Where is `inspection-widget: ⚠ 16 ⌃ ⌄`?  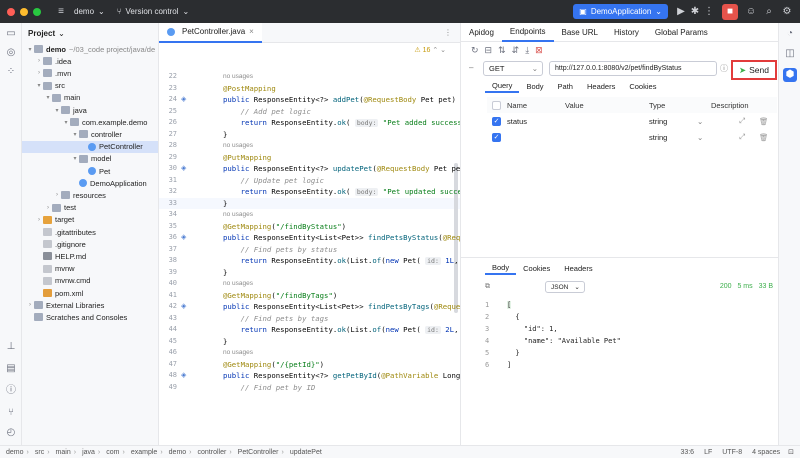
inspection-widget: ⚠ 16 ⌃ ⌄ is located at coordinates (430, 50).